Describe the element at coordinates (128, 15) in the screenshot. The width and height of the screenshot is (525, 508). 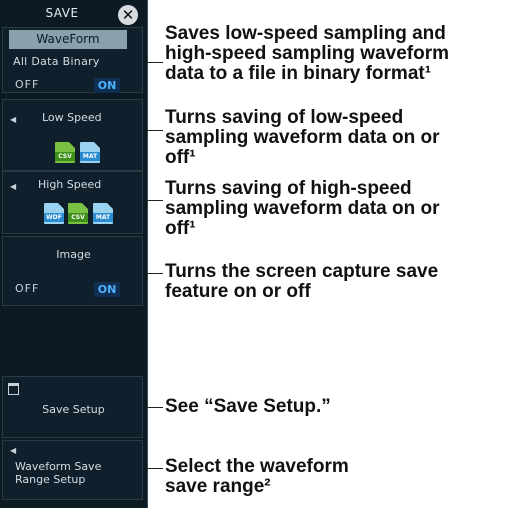
I see `close-icon: ✕` at that location.